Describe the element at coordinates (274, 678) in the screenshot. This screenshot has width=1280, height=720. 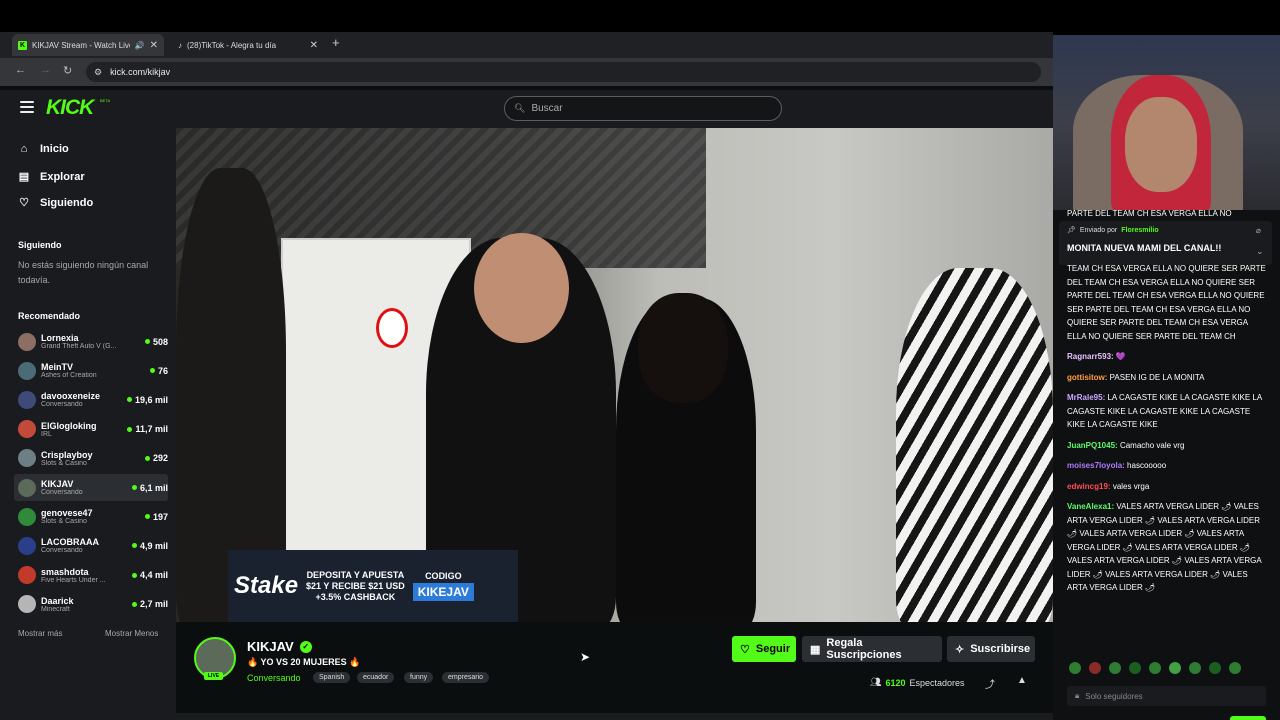
I see `stream-category: Conversando` at that location.